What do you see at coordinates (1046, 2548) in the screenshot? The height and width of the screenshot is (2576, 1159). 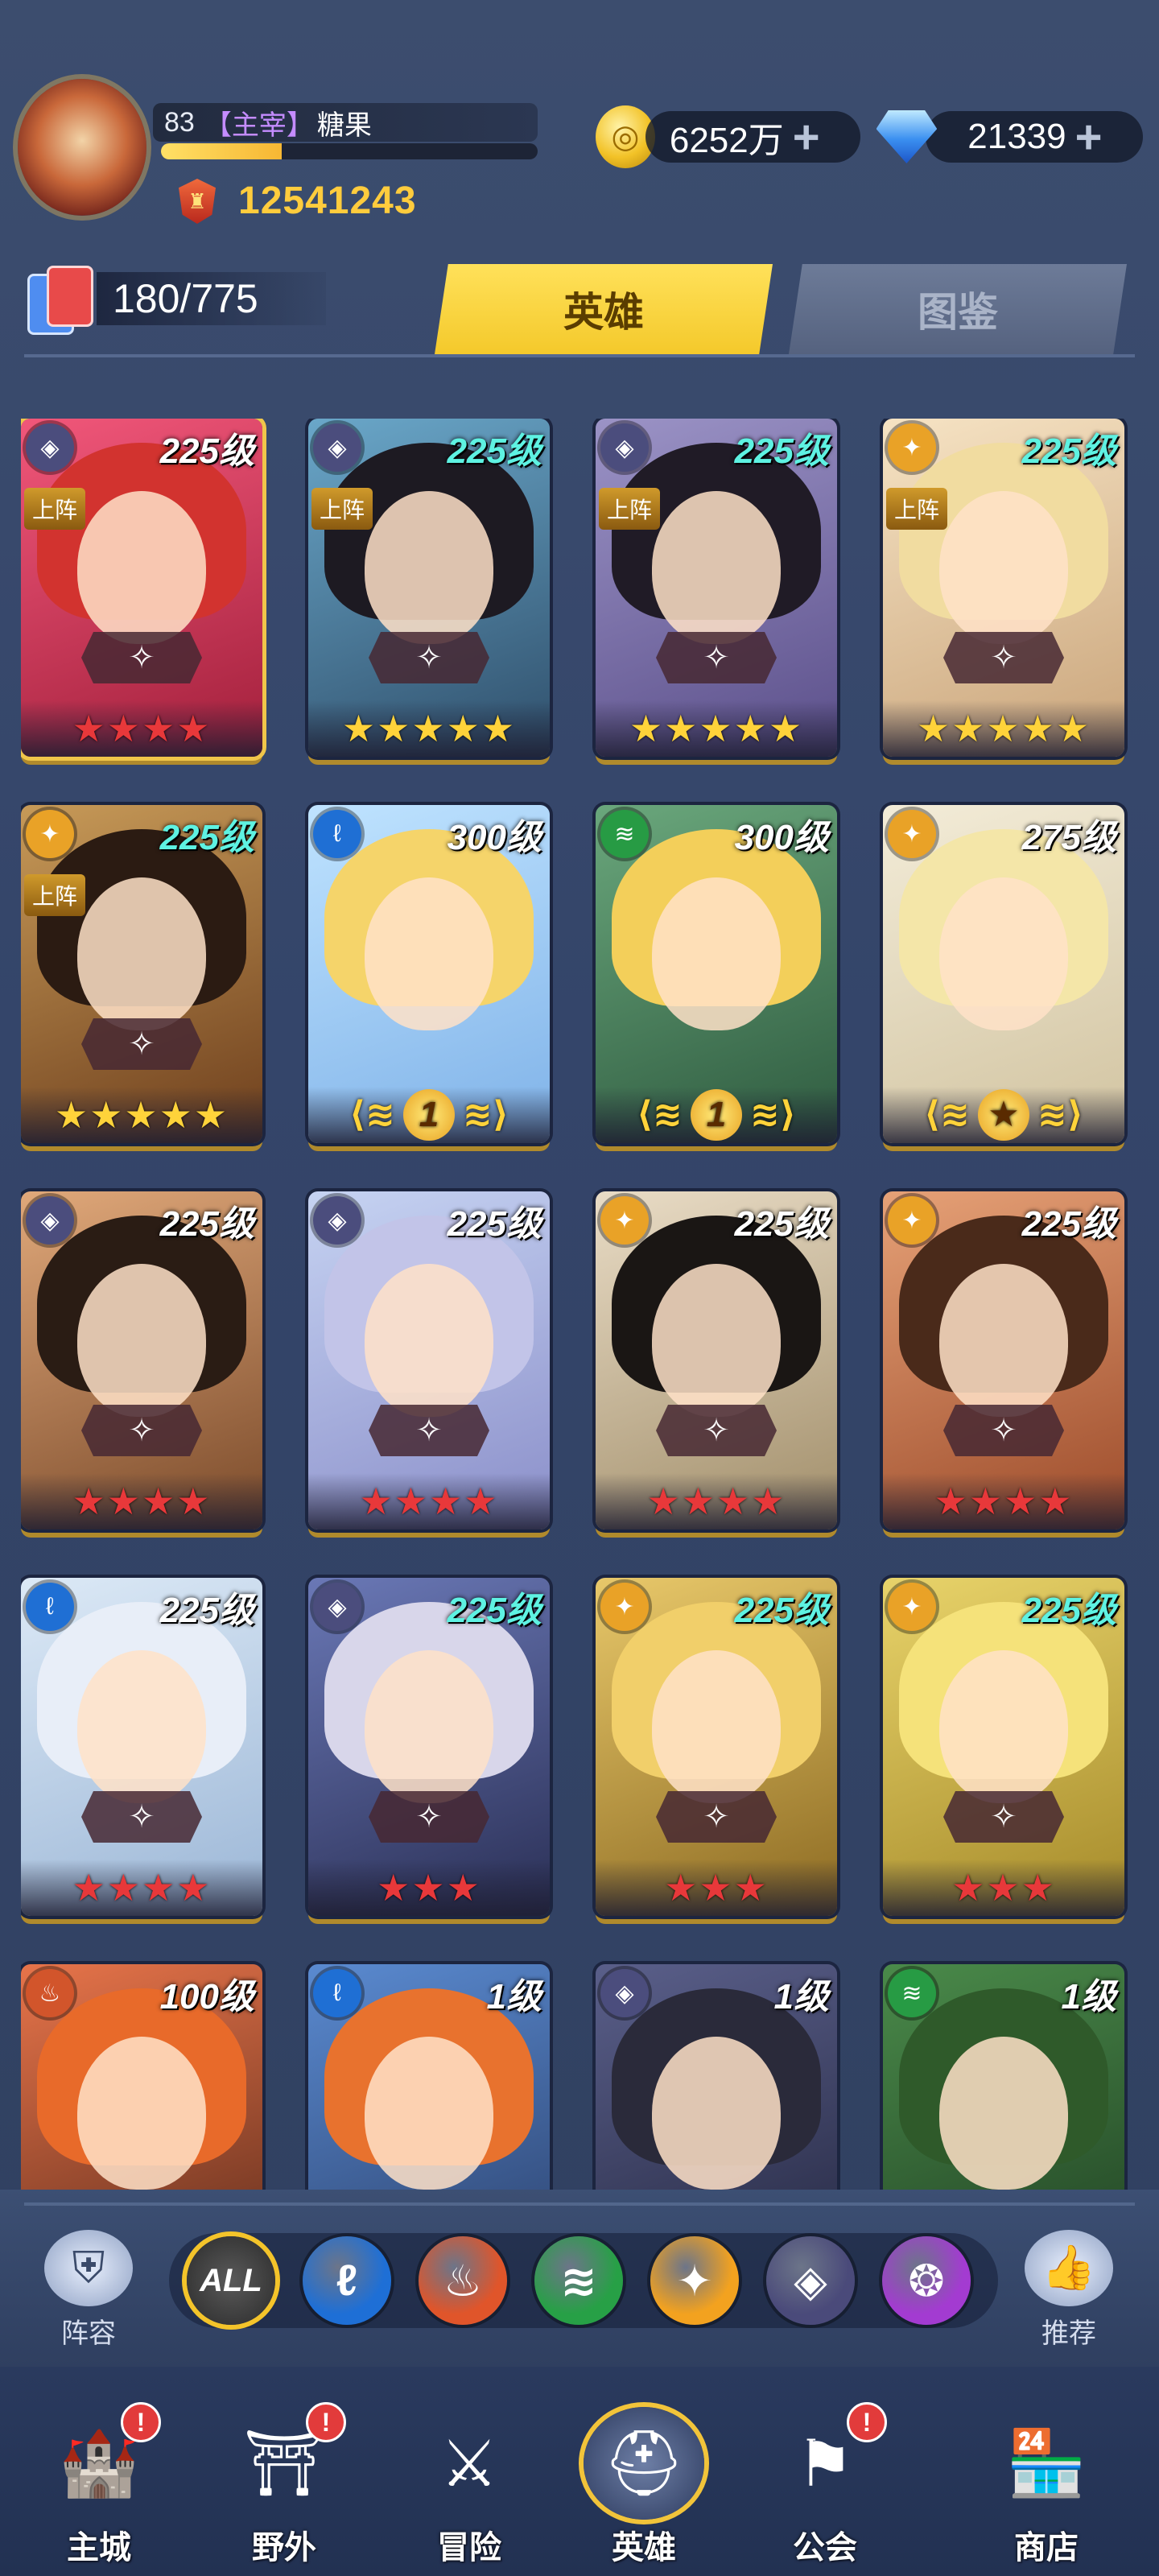 I see `nav-label: 商店` at bounding box center [1046, 2548].